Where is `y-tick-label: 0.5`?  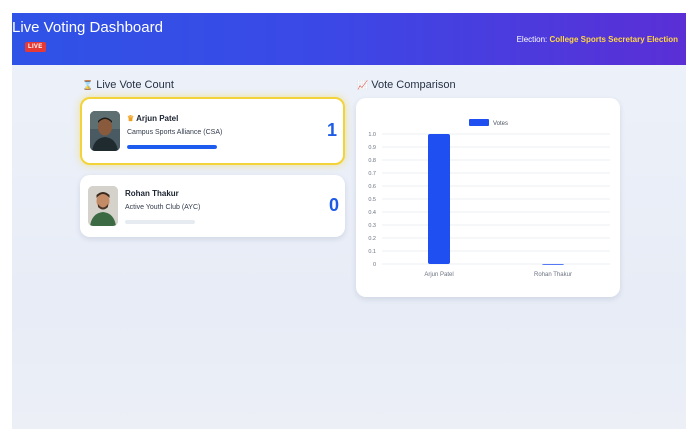
y-tick-label: 0.5 is located at coordinates (372, 200).